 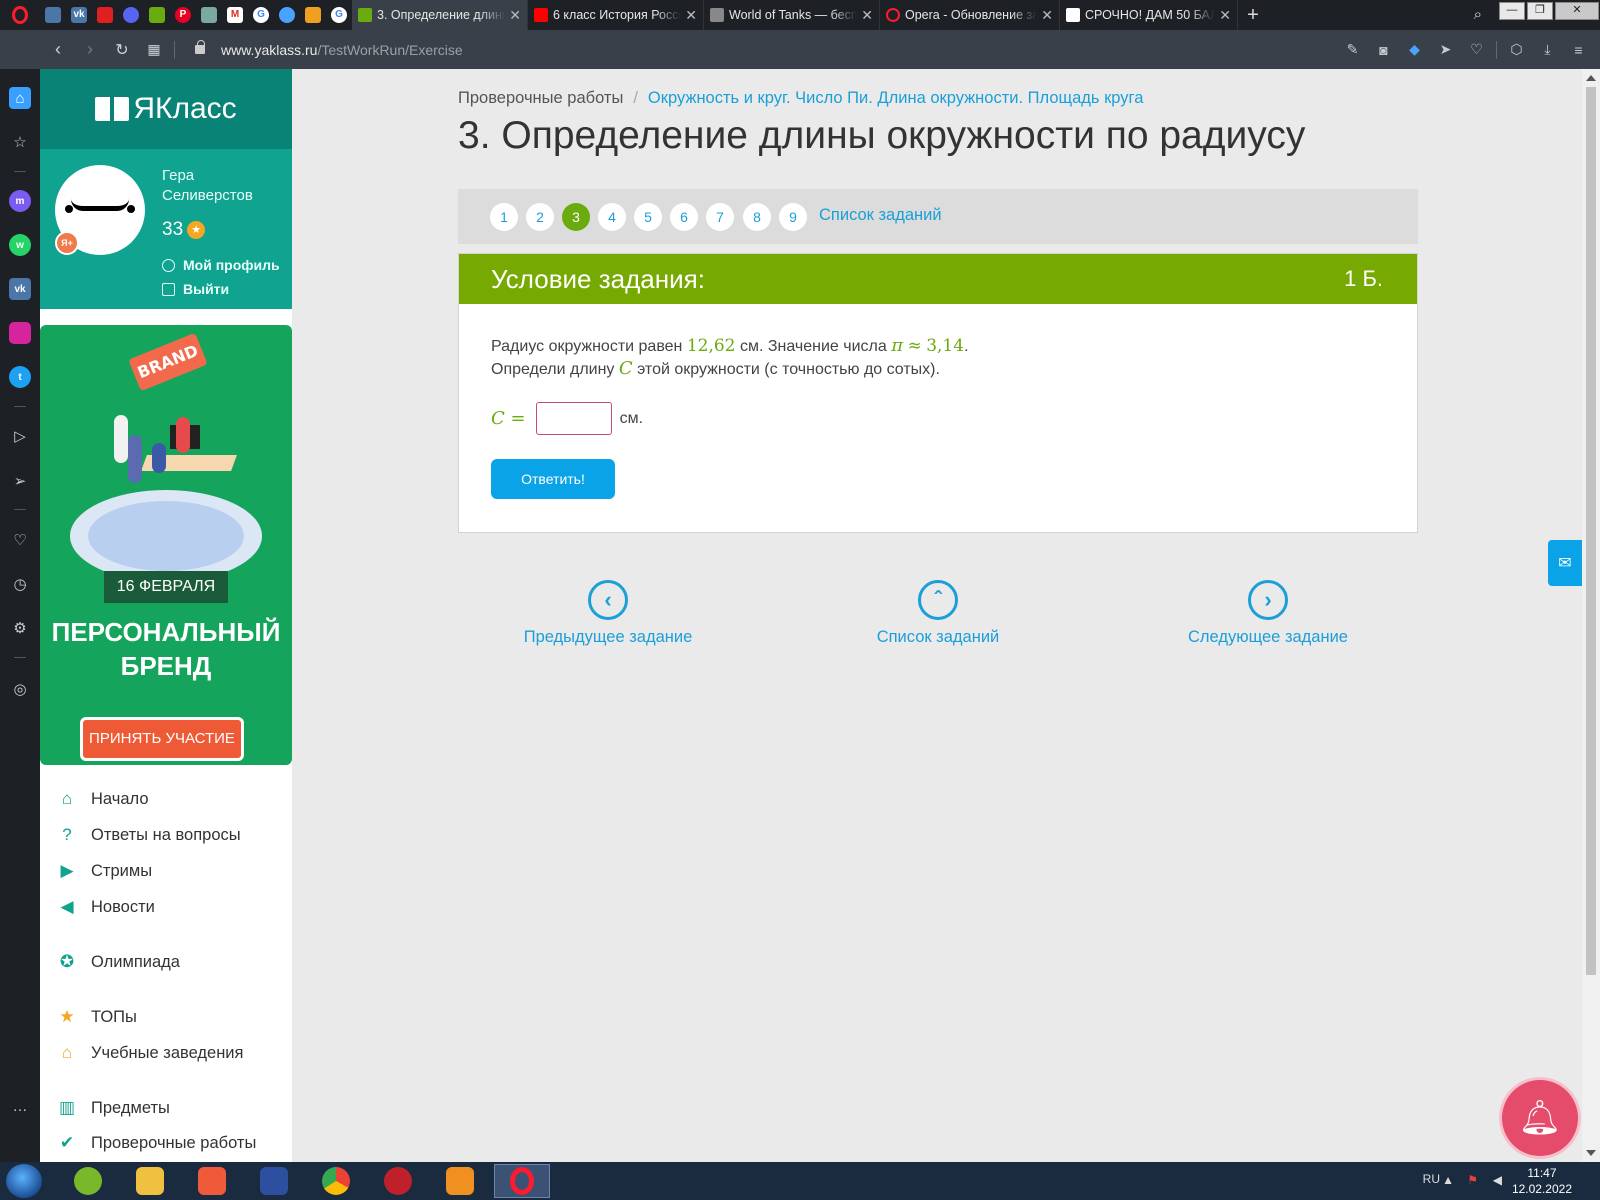 What do you see at coordinates (553, 479) in the screenshot?
I see `submit-answer-button: Ответить!` at bounding box center [553, 479].